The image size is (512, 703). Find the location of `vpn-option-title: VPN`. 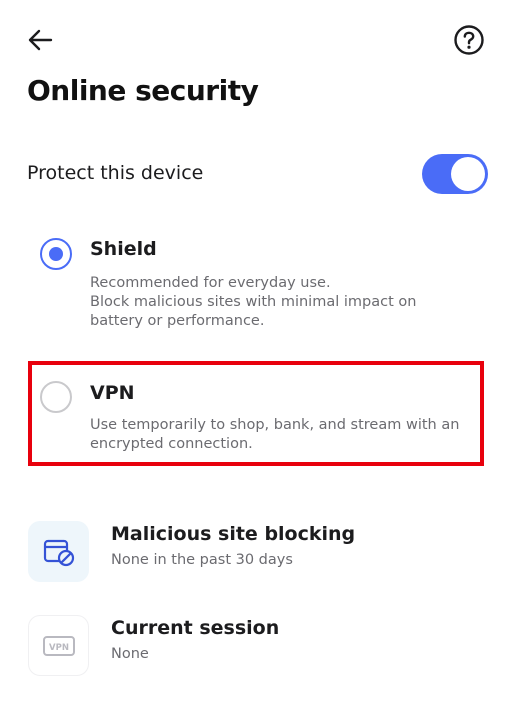

vpn-option-title: VPN is located at coordinates (112, 393).